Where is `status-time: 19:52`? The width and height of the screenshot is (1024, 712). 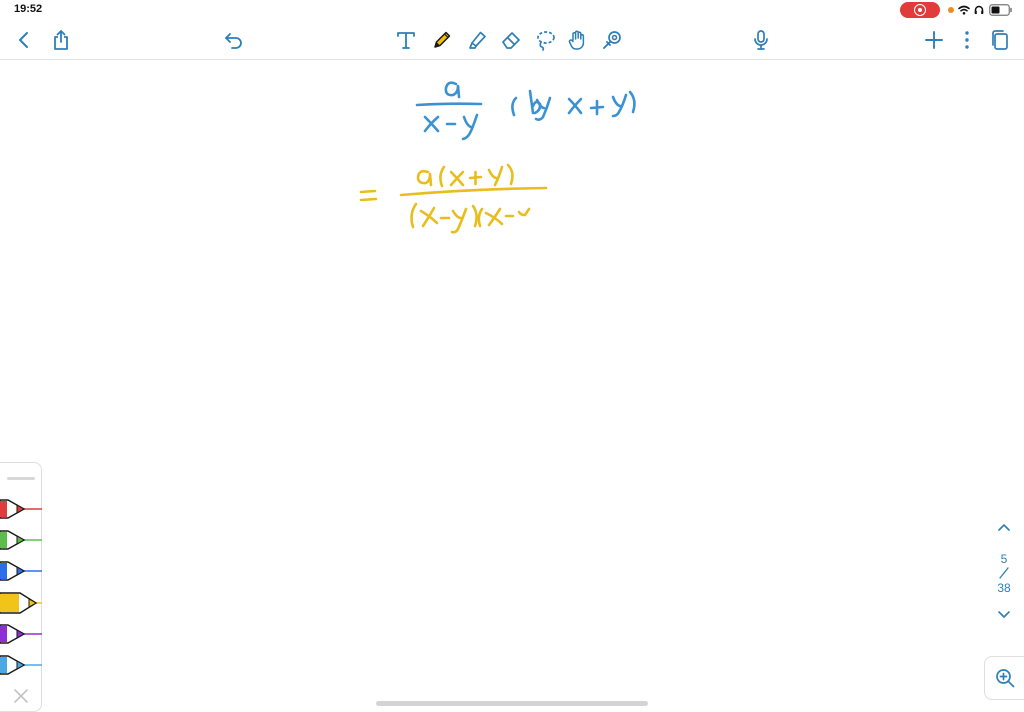
status-time: 19:52 is located at coordinates (28, 9).